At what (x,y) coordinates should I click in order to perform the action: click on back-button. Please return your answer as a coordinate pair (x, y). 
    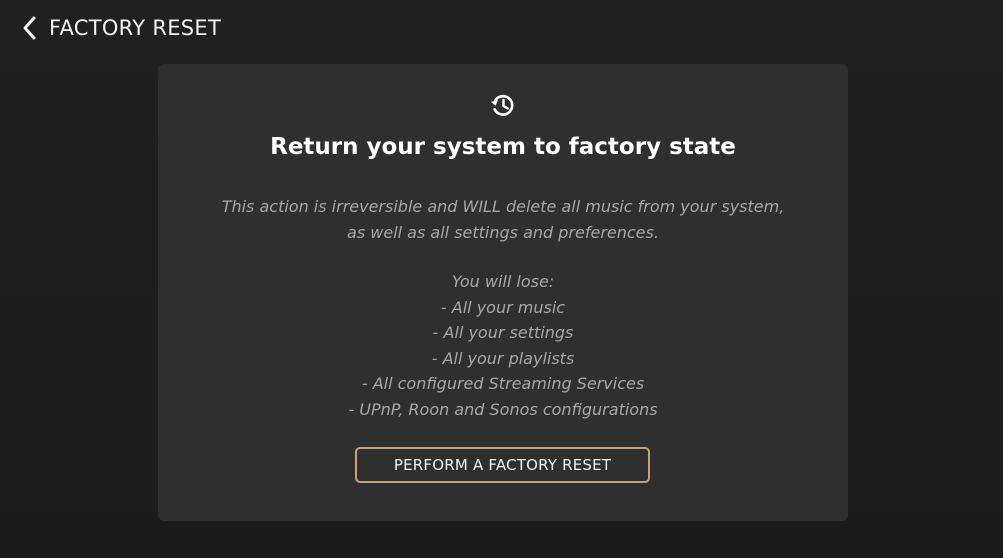
    Looking at the image, I should click on (30, 28).